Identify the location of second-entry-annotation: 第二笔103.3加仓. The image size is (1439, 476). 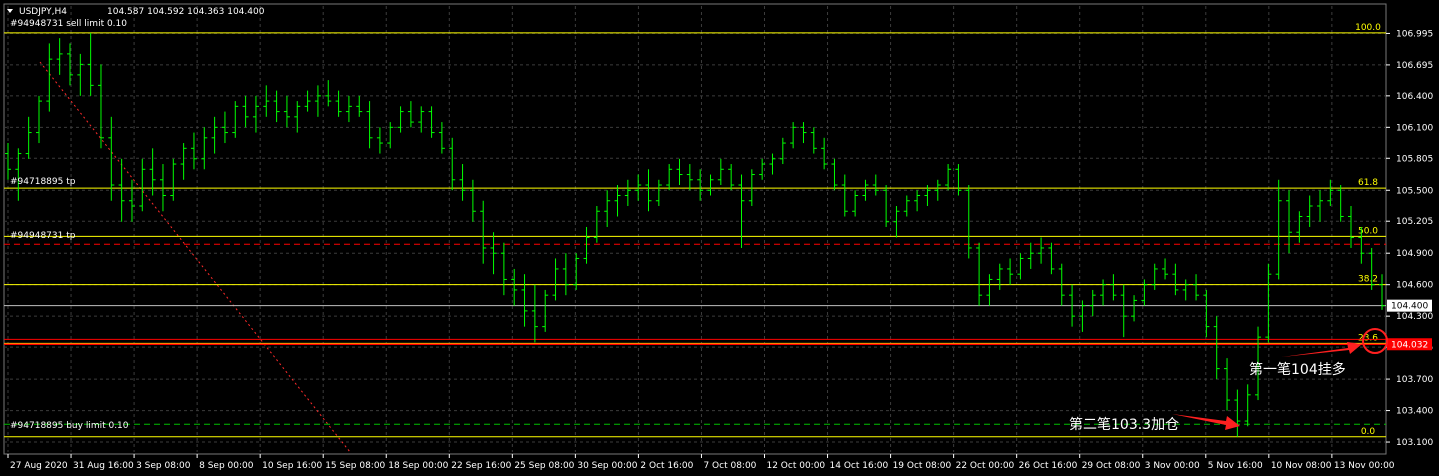
(1124, 424).